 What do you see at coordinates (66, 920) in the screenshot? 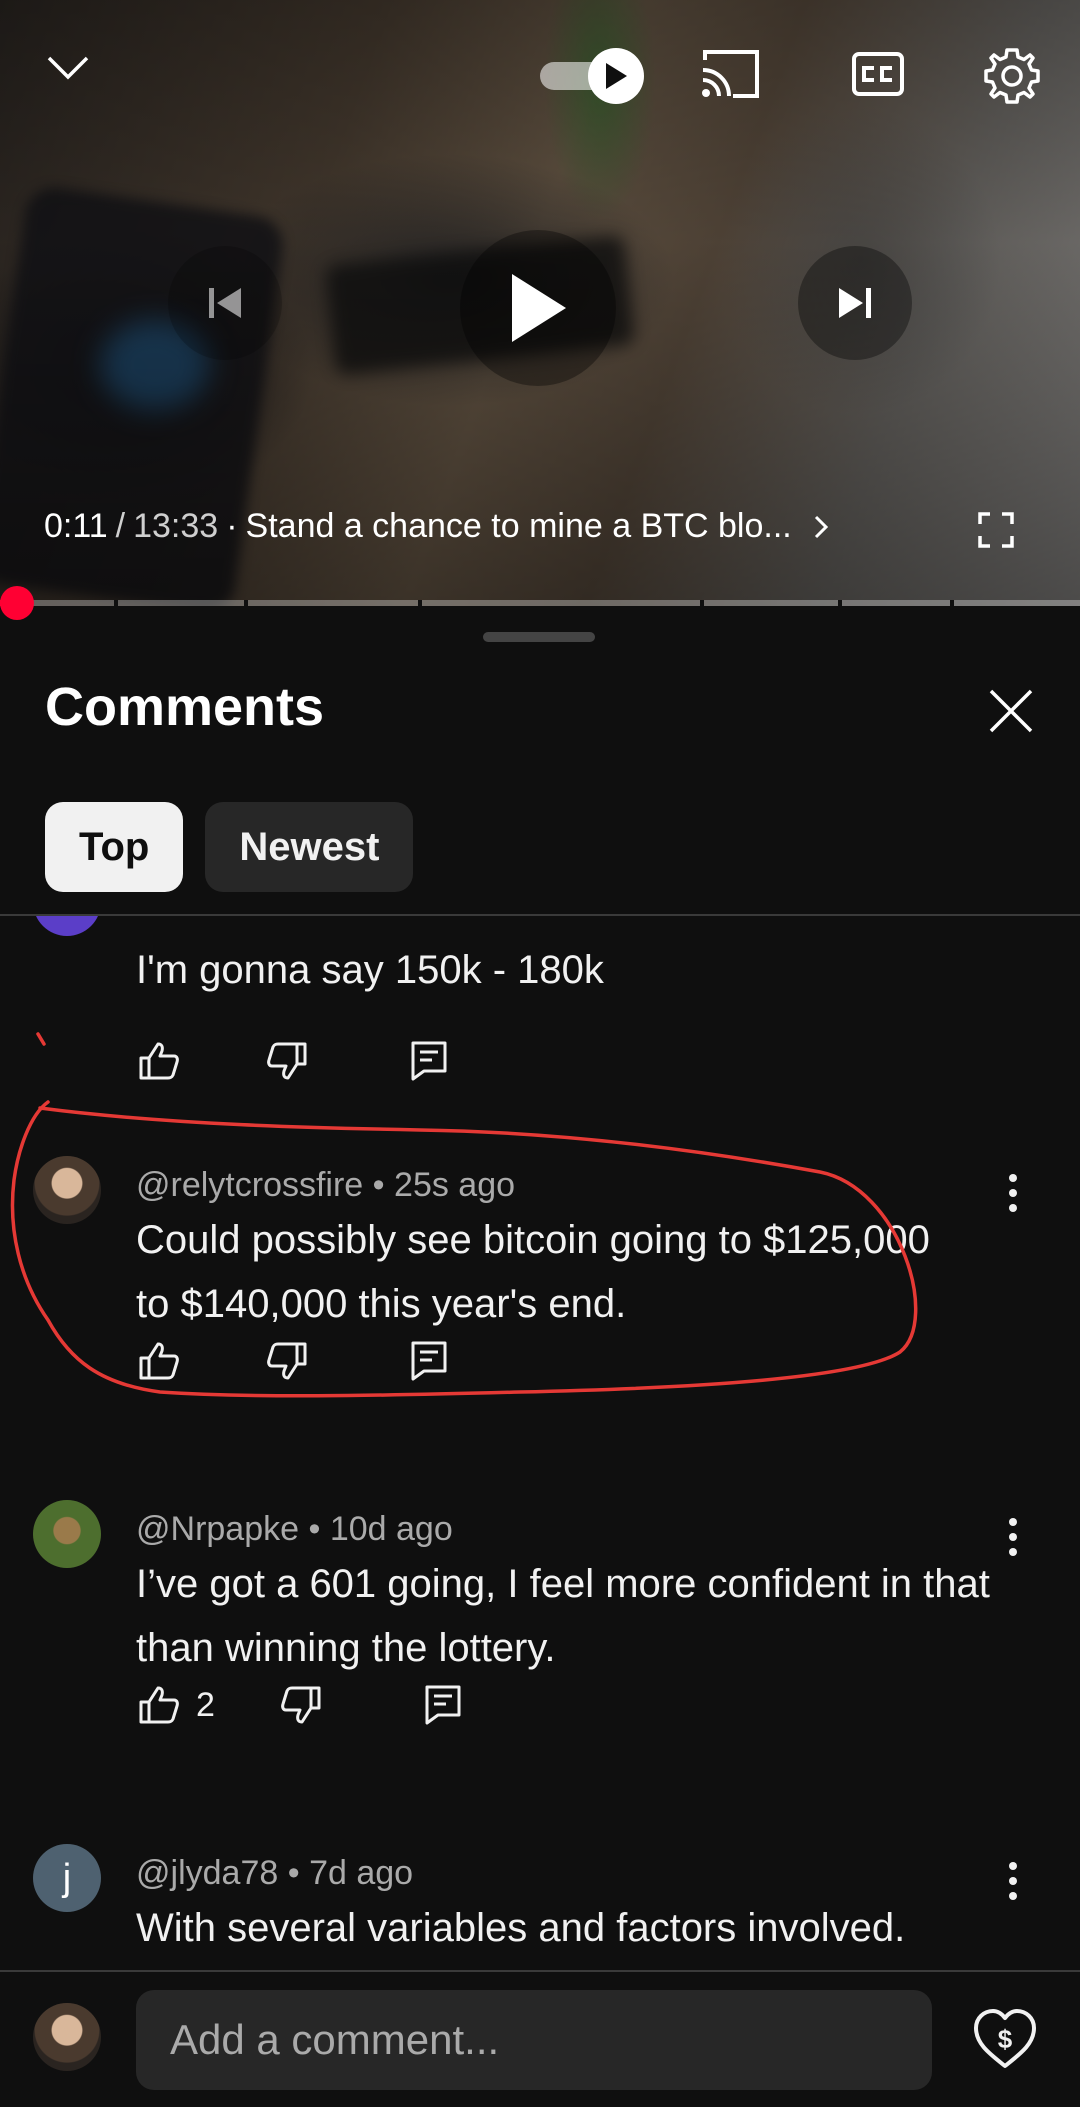
I see `avatar-letter: L` at bounding box center [66, 920].